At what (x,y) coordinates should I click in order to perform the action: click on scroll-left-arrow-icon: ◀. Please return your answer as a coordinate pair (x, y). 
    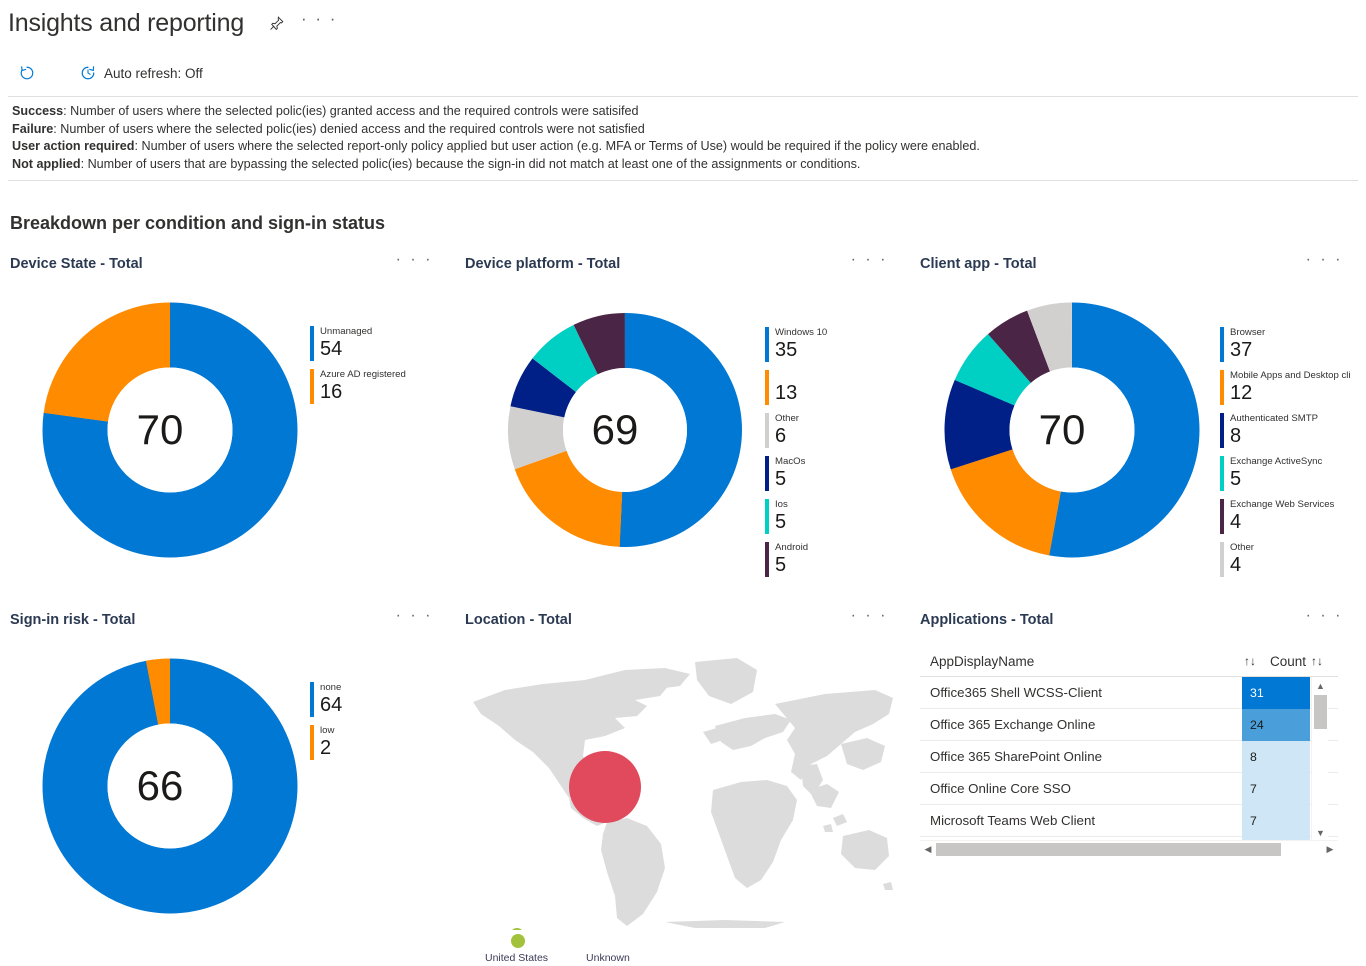
    Looking at the image, I should click on (928, 849).